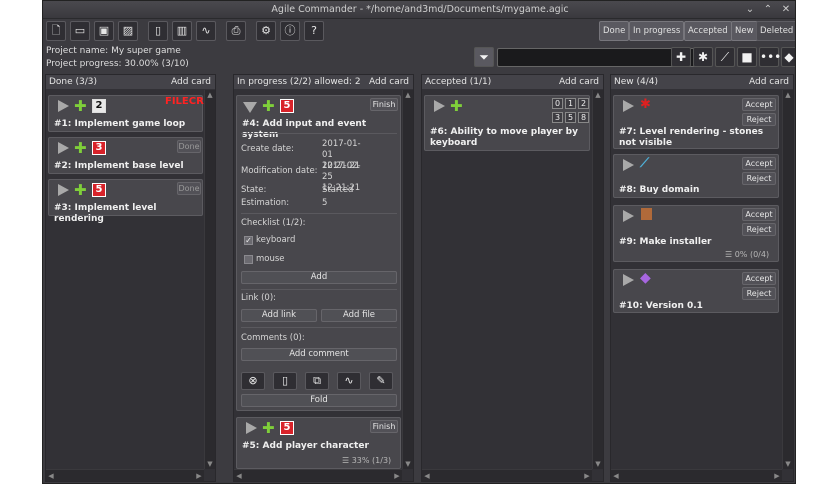 The image size is (836, 484). What do you see at coordinates (557, 103) in the screenshot?
I see `estimate-option: 0` at bounding box center [557, 103].